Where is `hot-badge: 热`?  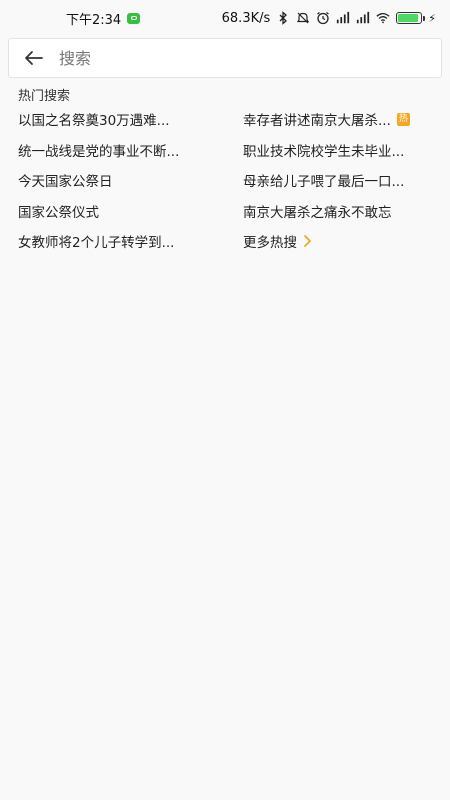
hot-badge: 热 is located at coordinates (403, 119).